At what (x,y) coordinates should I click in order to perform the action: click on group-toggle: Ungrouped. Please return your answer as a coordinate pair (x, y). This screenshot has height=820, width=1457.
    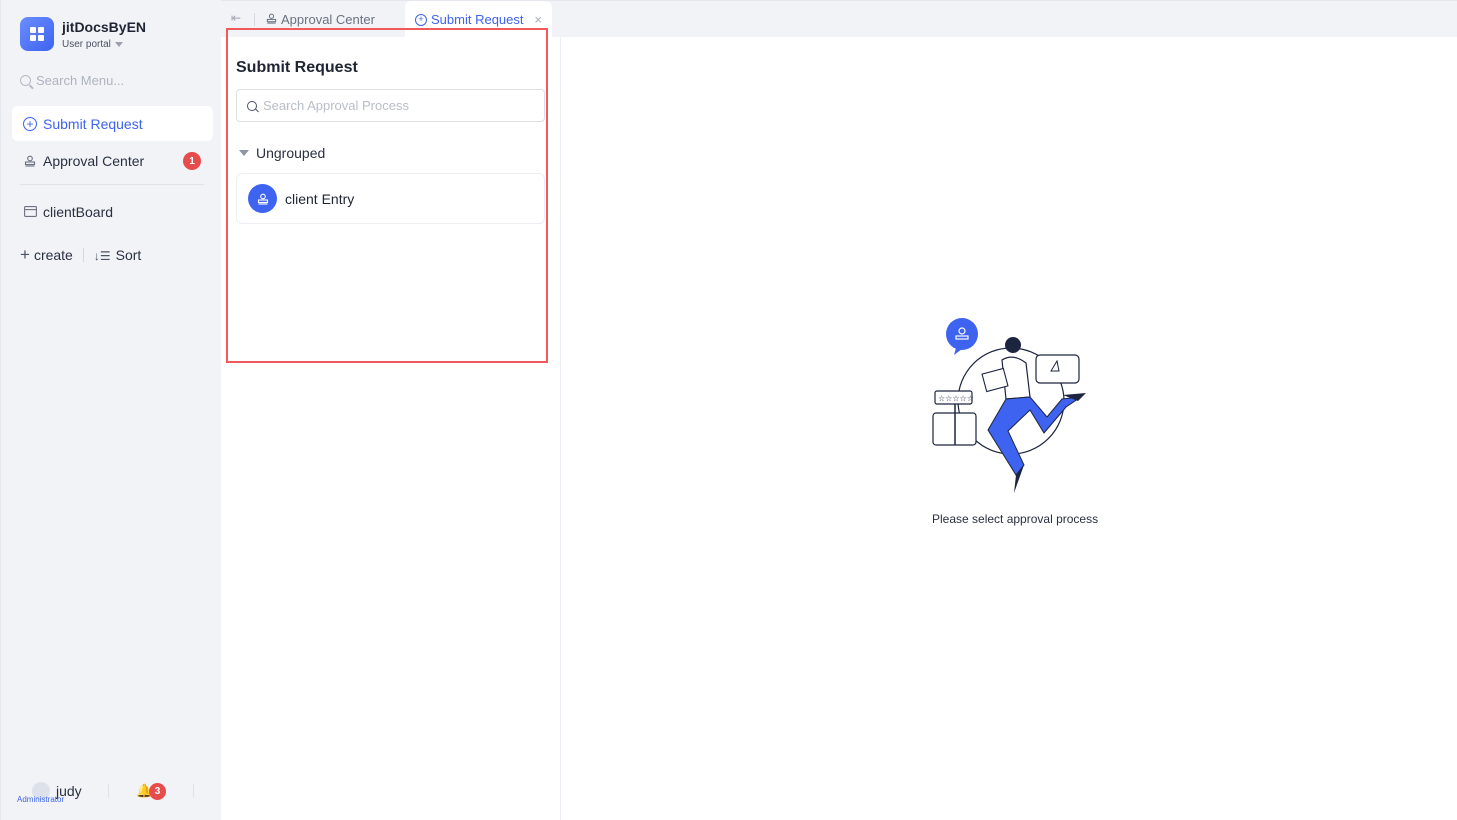
    Looking at the image, I should click on (282, 153).